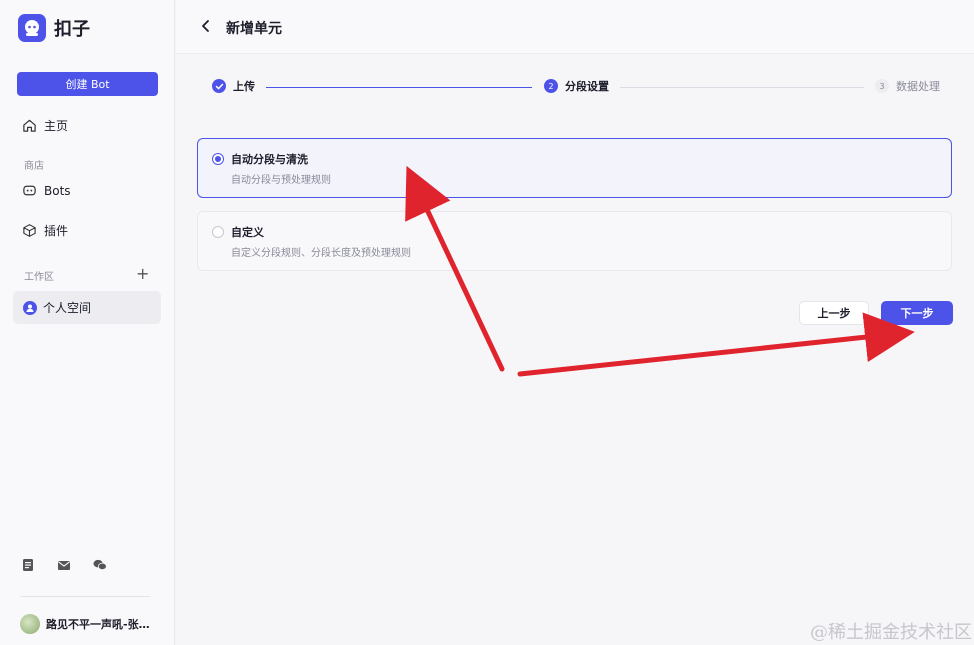 The width and height of the screenshot is (974, 645). What do you see at coordinates (30, 307) in the screenshot?
I see `person-icon` at bounding box center [30, 307].